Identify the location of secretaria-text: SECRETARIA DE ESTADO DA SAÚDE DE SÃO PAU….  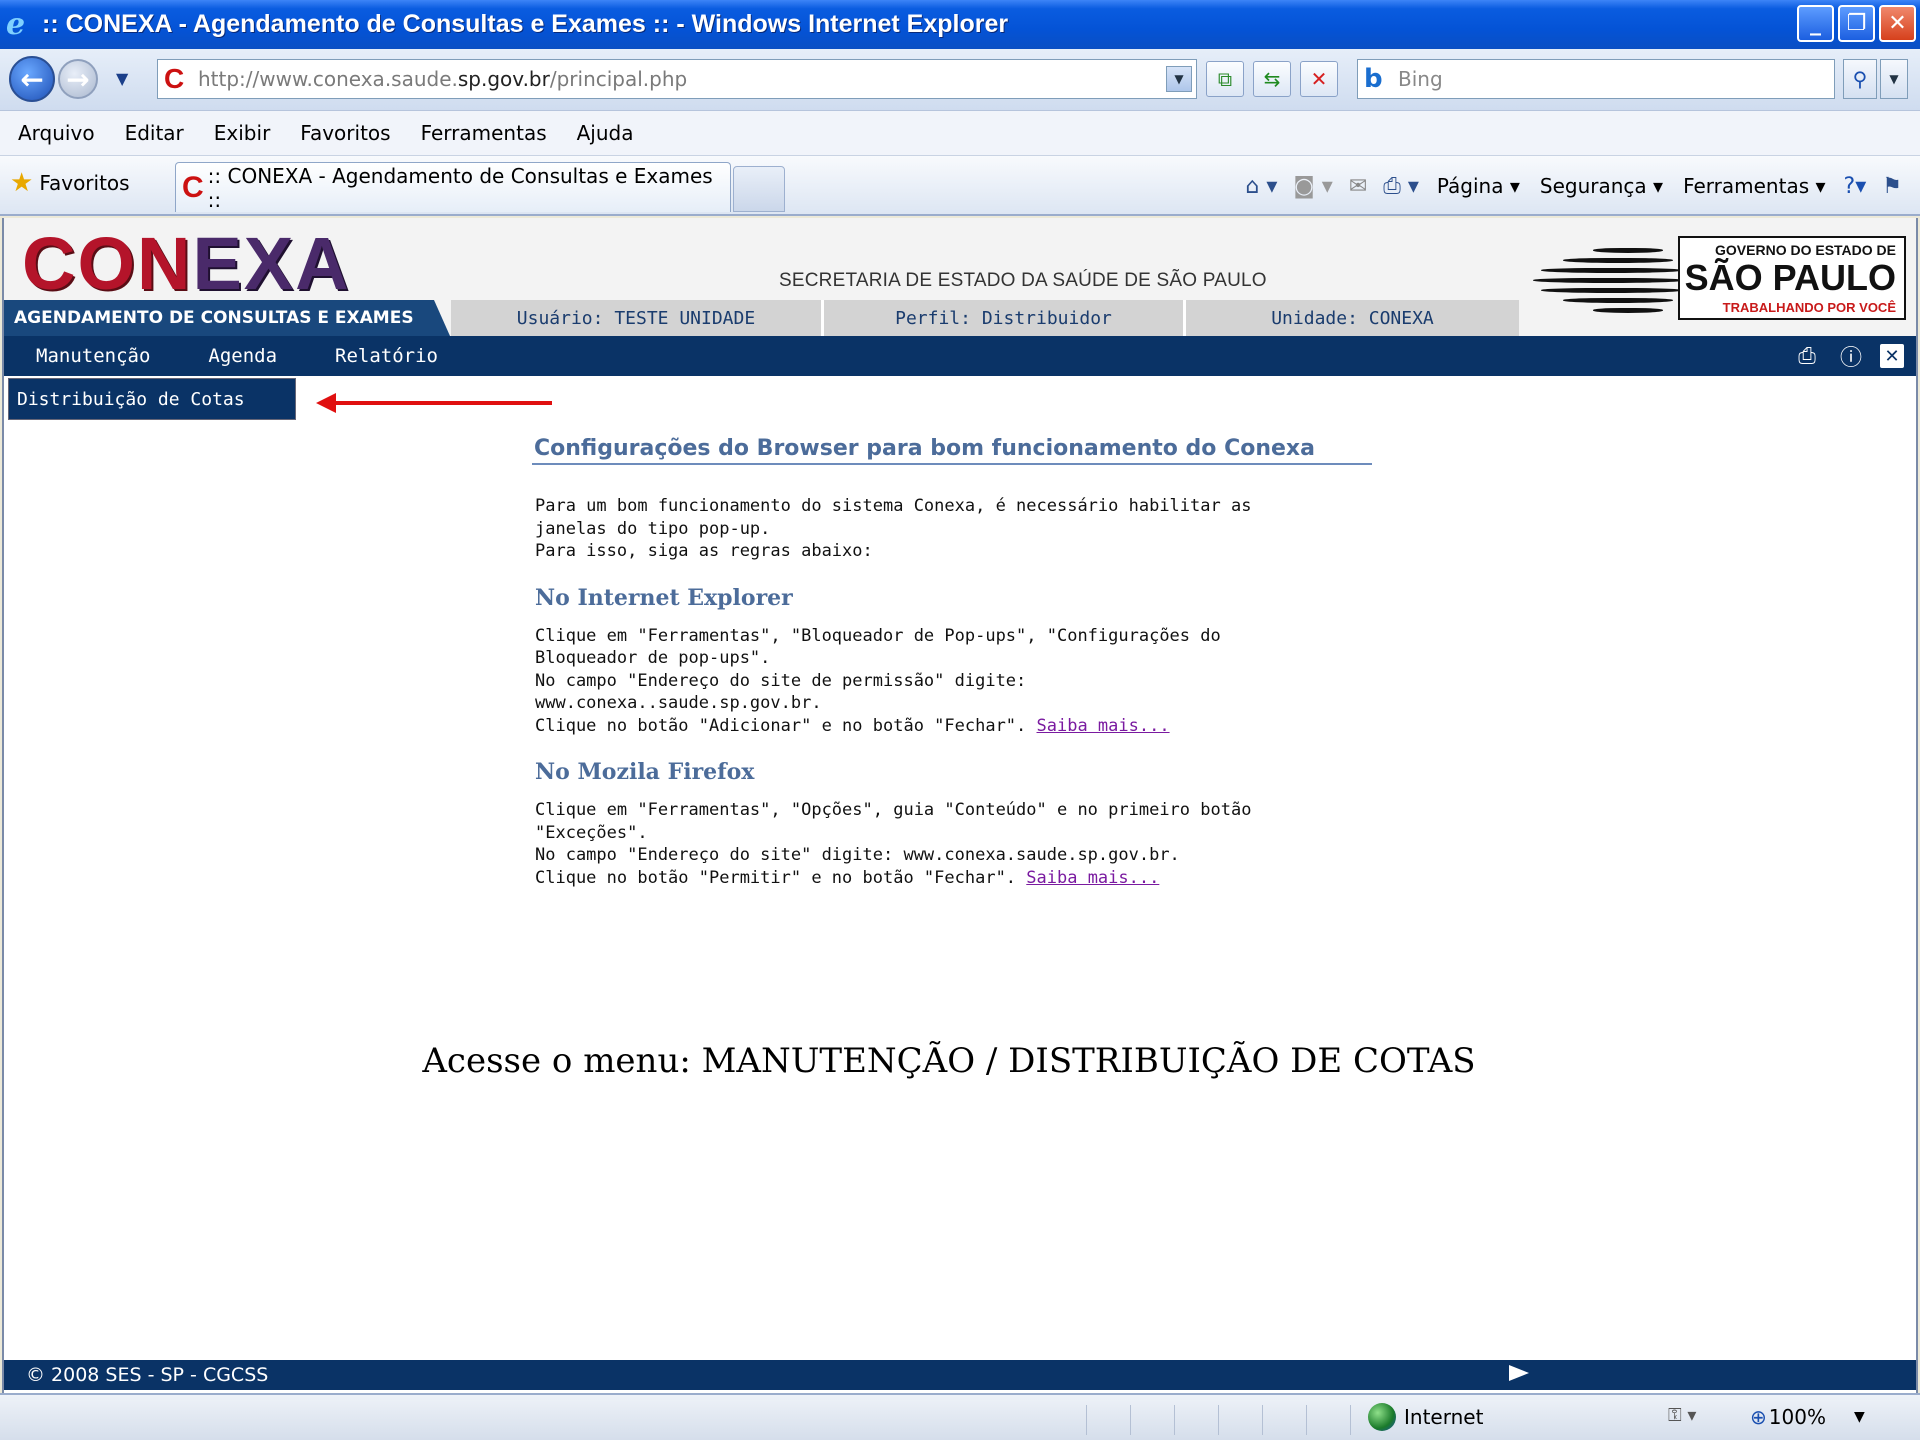
(1023, 280).